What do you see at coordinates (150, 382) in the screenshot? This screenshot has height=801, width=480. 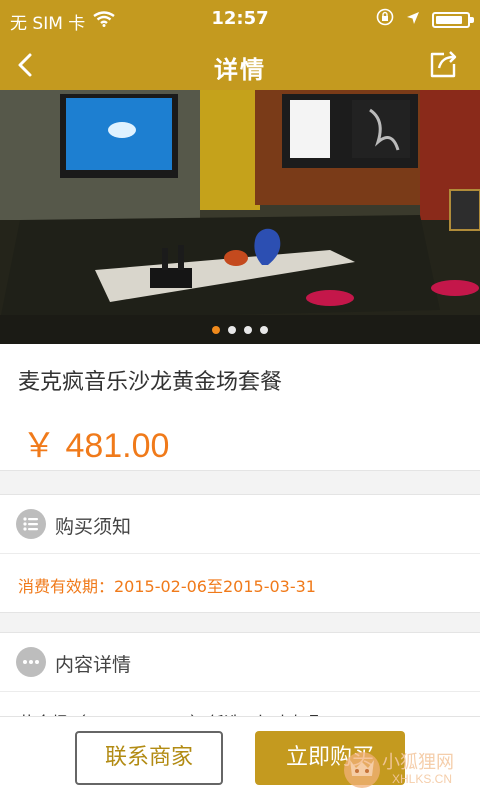 I see `product-title: 麦克疯音乐沙龙黄金场套餐` at bounding box center [150, 382].